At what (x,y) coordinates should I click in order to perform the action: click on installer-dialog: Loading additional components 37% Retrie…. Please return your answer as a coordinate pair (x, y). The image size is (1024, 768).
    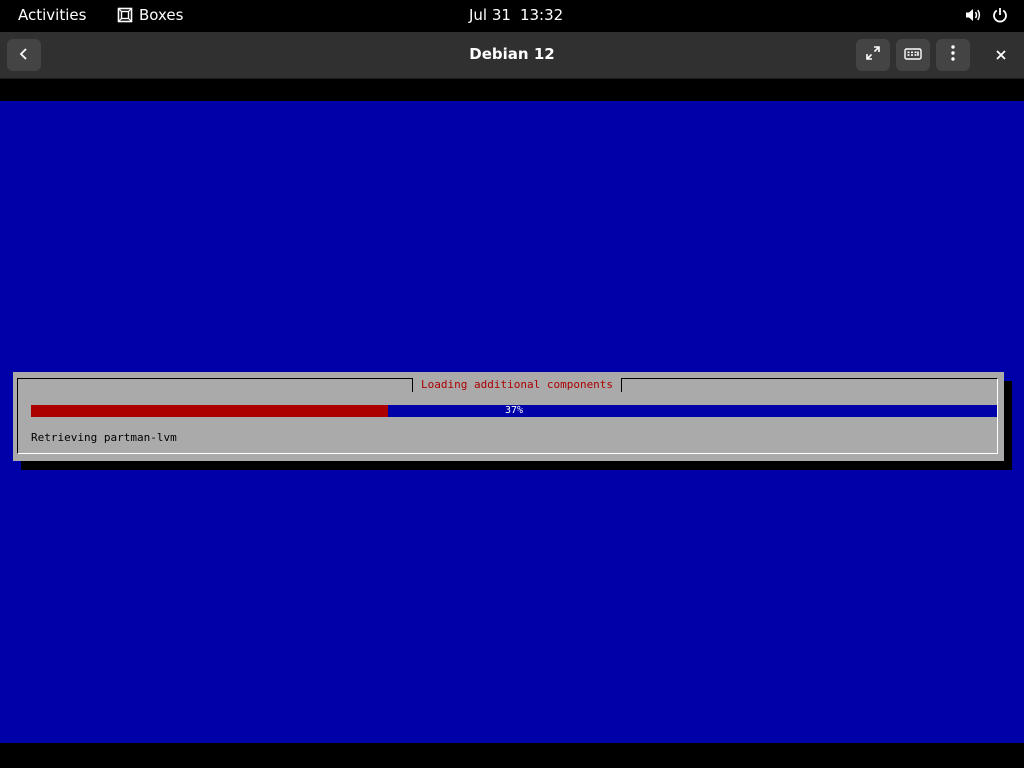
    Looking at the image, I should click on (508, 416).